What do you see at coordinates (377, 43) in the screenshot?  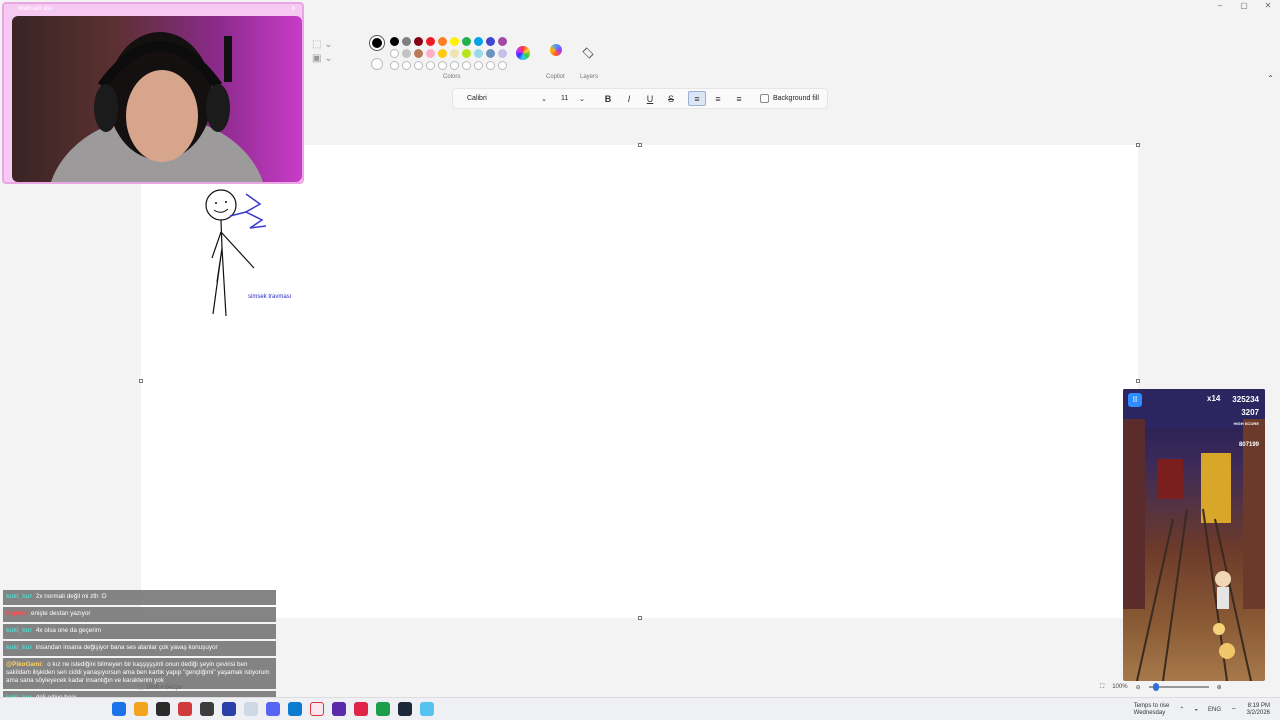 I see `primary-color-swatch` at bounding box center [377, 43].